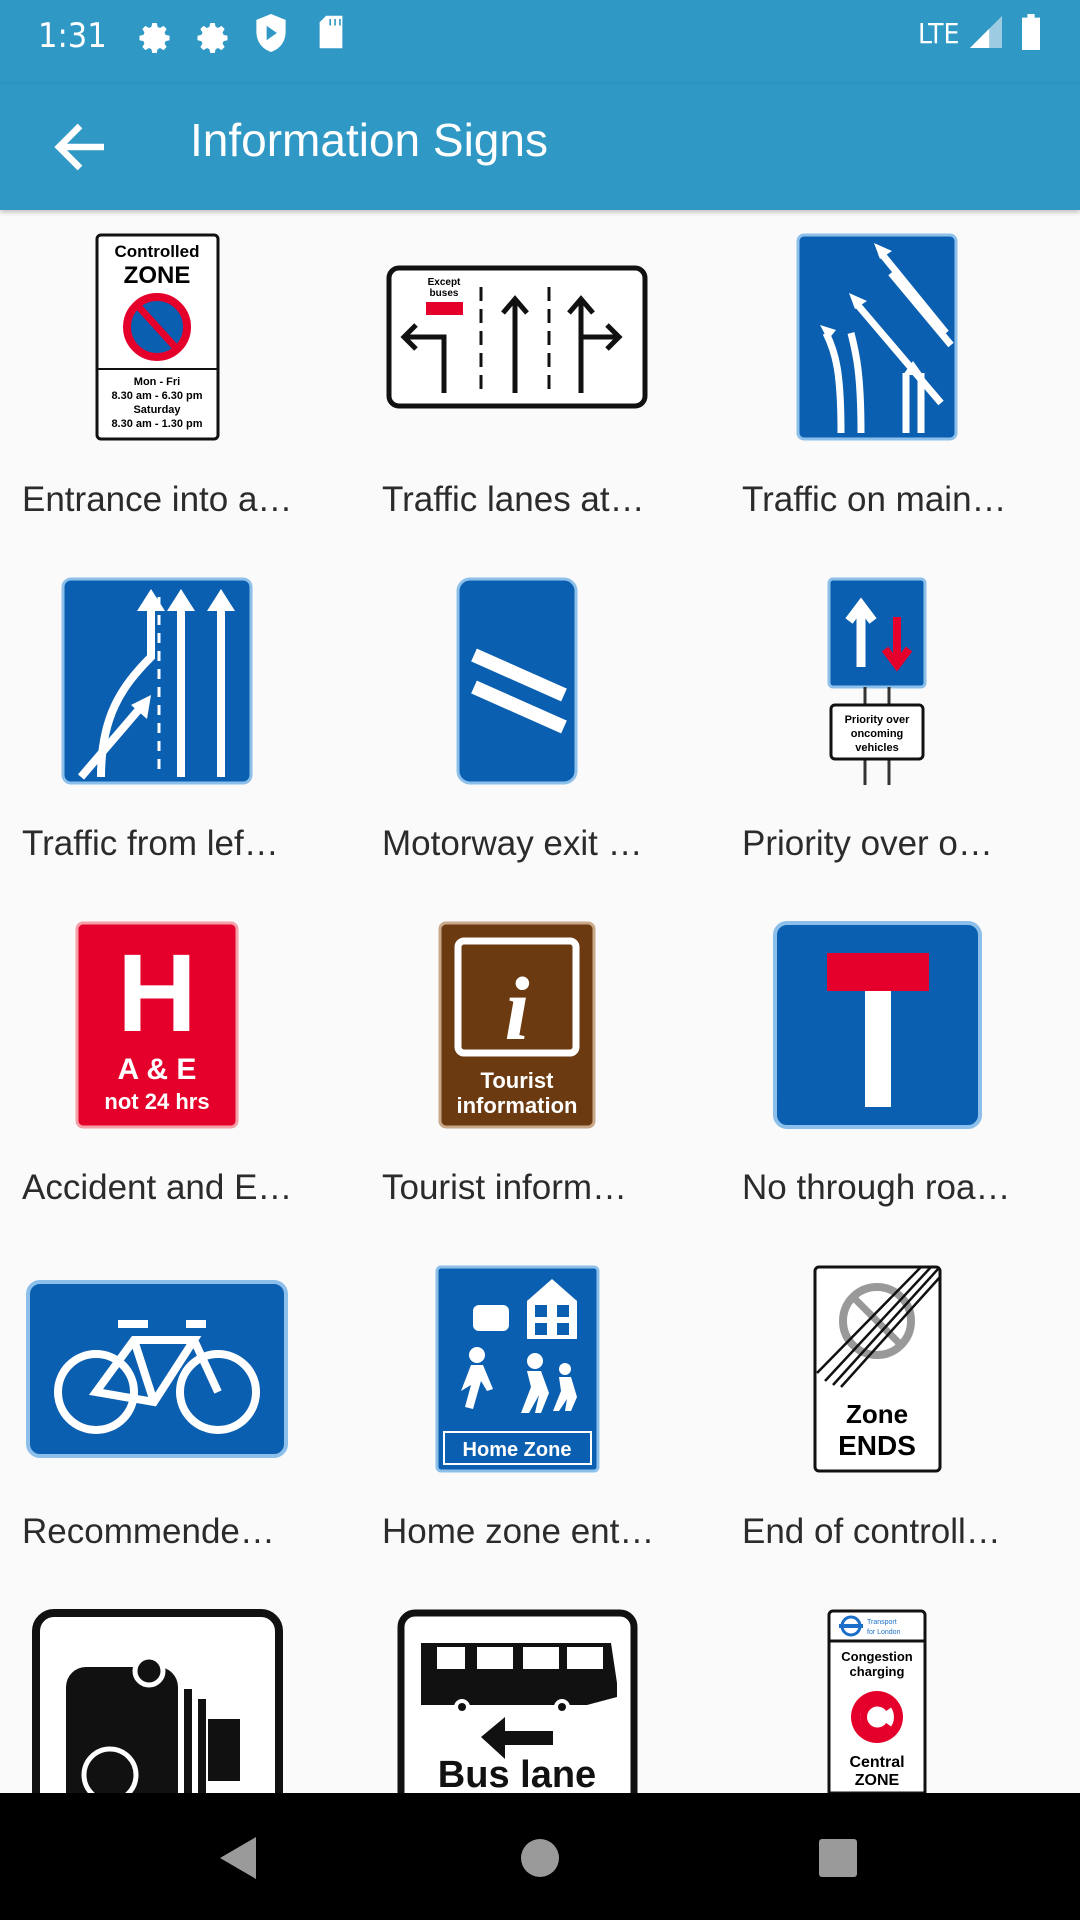  I want to click on svg-text: Transport, so click(882, 1622).